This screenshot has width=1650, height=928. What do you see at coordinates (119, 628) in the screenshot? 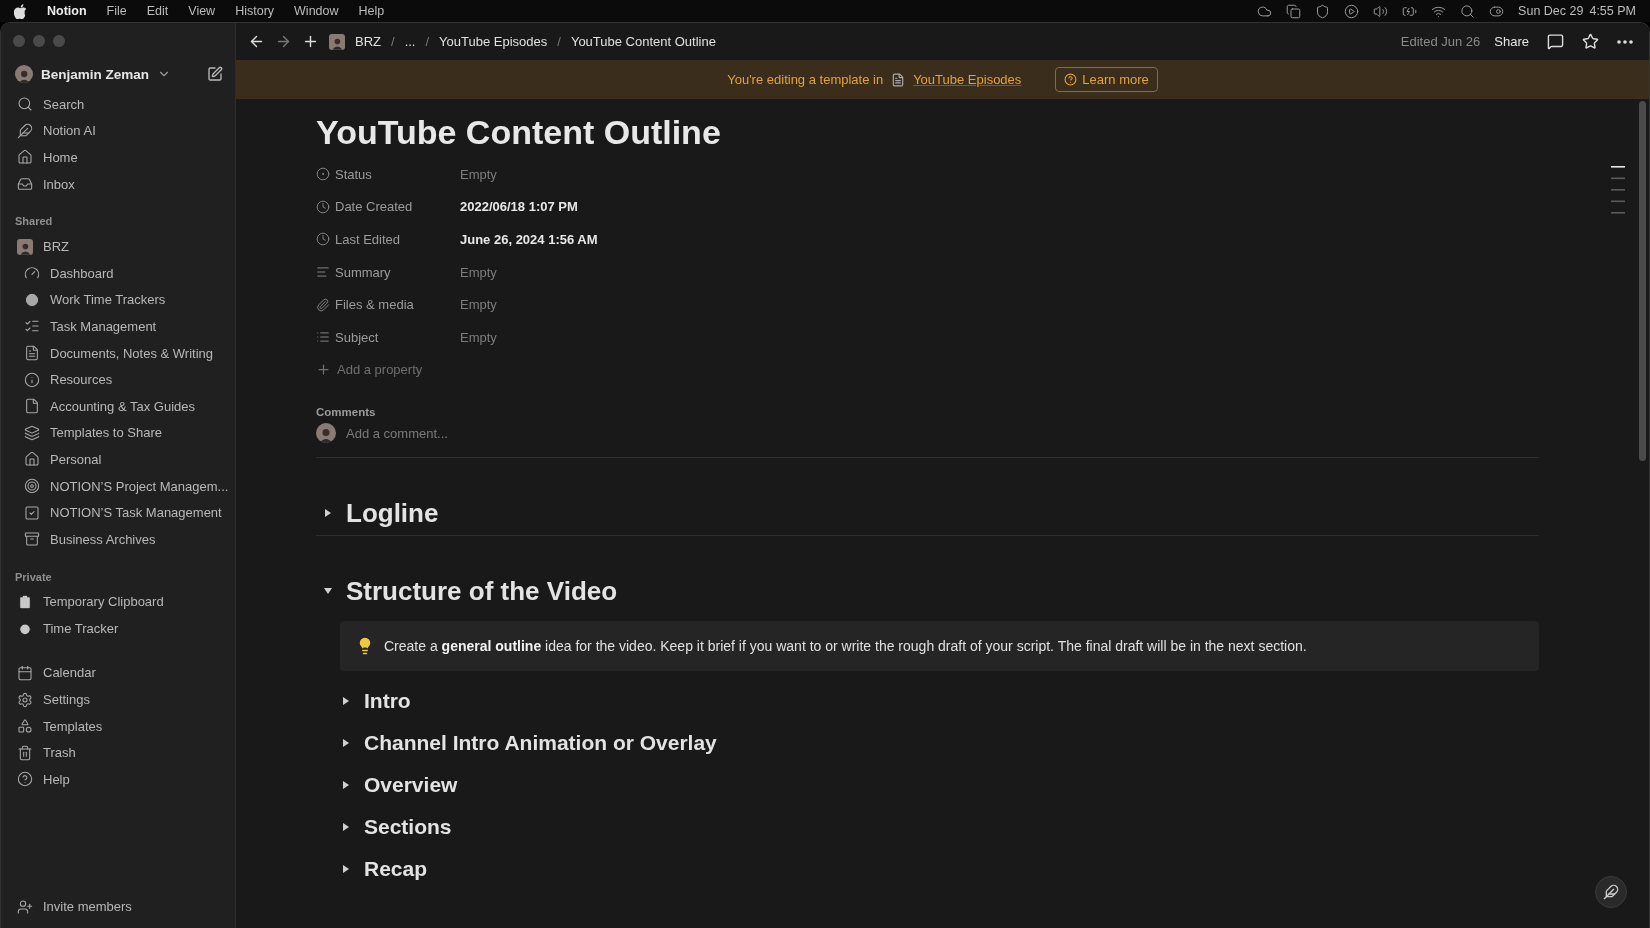
I see `sidebar-item: Time Tracker` at bounding box center [119, 628].